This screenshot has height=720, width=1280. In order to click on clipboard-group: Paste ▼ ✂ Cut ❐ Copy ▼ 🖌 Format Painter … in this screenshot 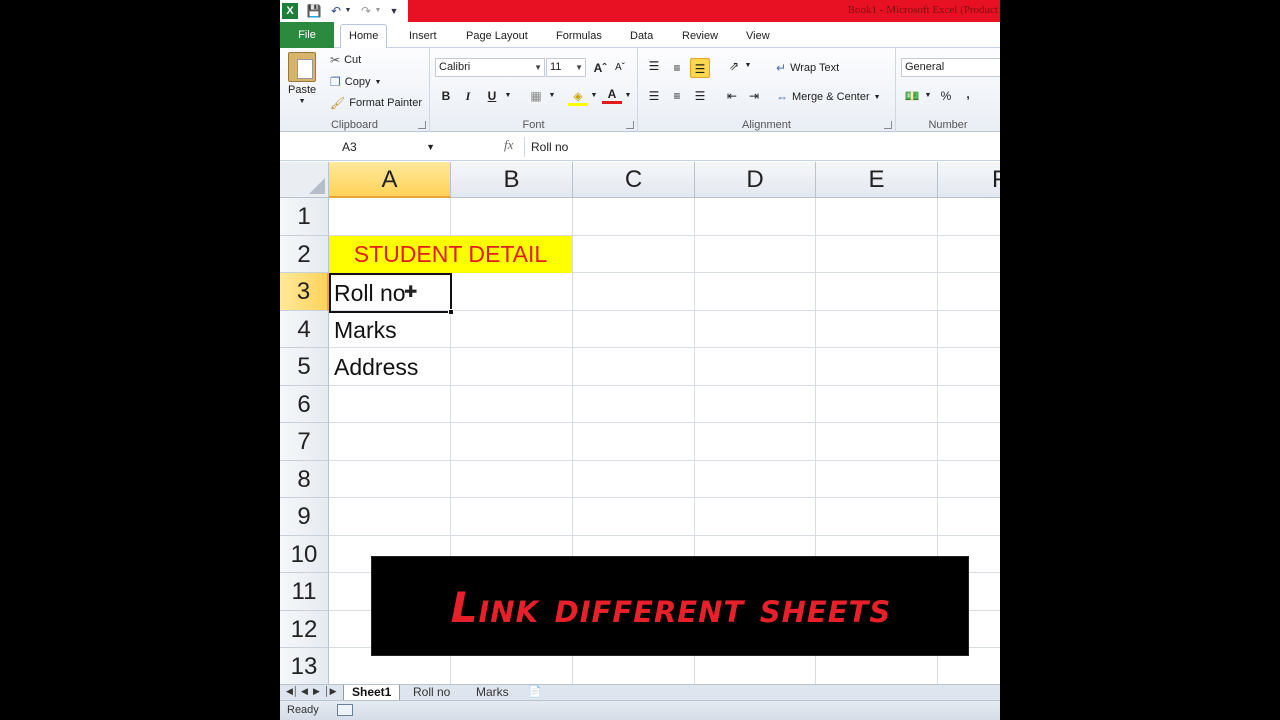, I will do `click(355, 90)`.